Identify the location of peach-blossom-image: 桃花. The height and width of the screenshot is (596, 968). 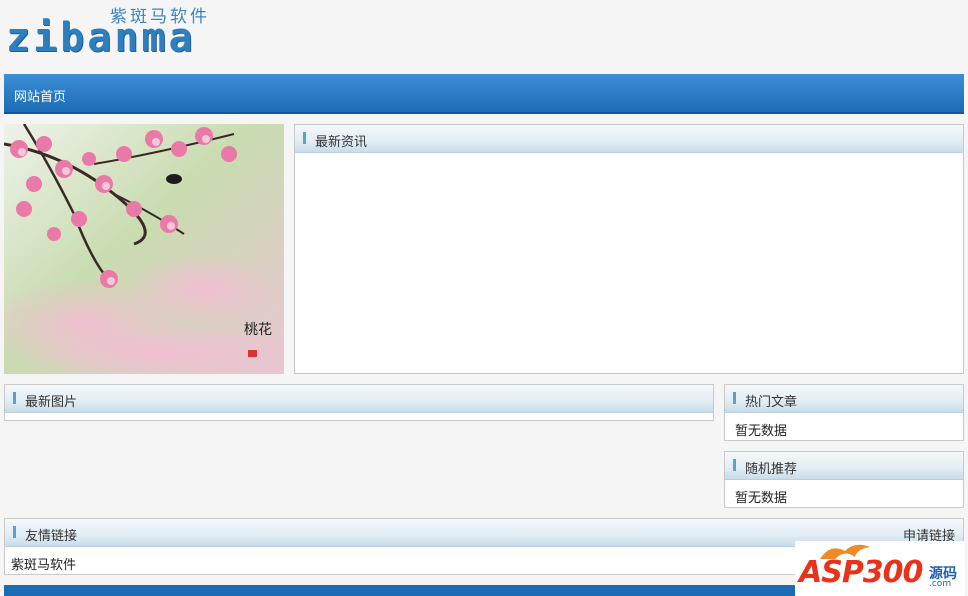
(144, 249).